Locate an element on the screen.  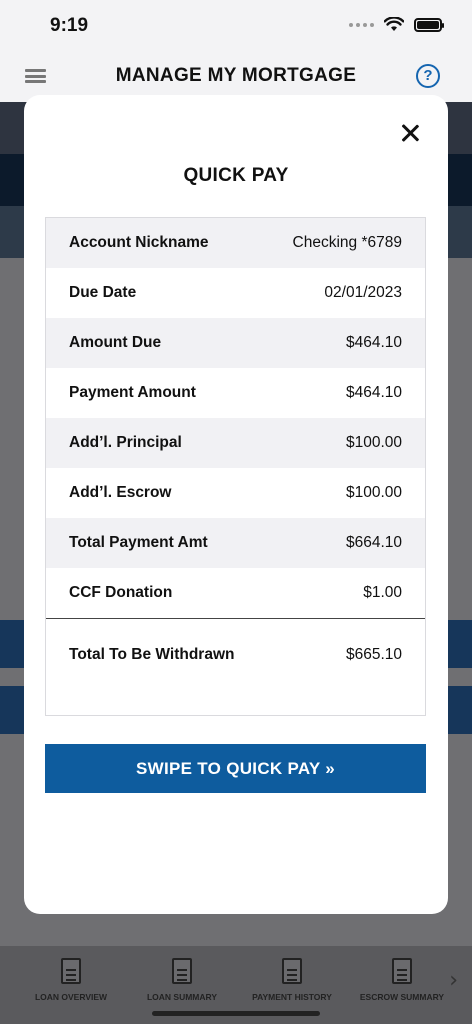
tab-loan-overview: LOAN OVERVIEW is located at coordinates (71, 980).